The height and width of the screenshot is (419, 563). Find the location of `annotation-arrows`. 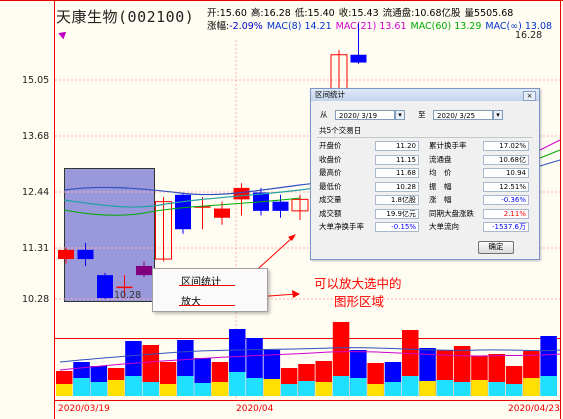

annotation-arrows is located at coordinates (268, 266).